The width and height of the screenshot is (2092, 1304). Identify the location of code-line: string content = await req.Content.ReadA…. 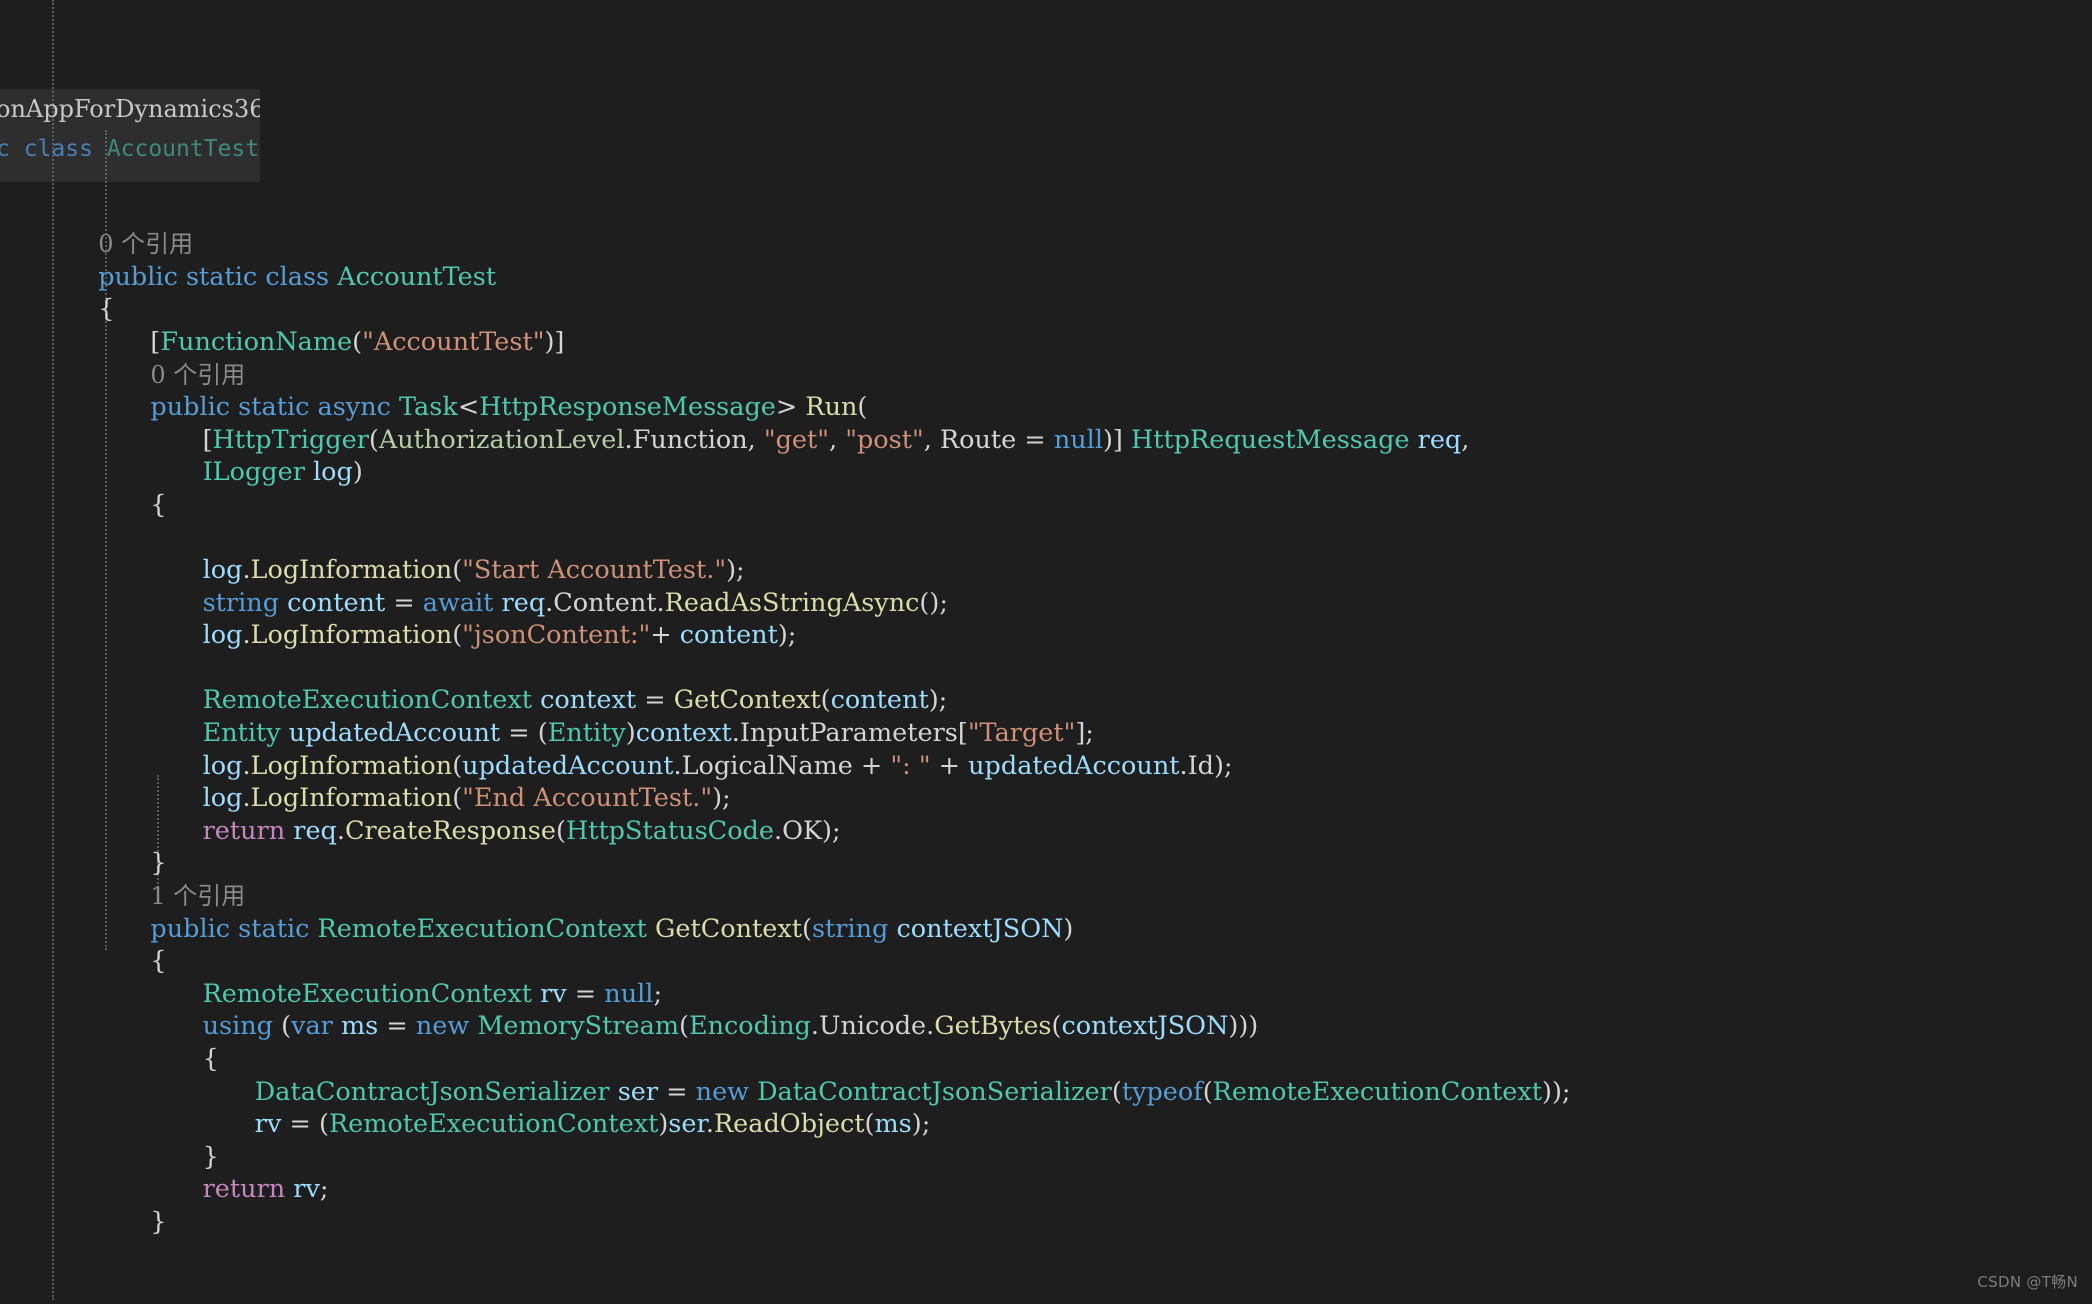
(1046, 603).